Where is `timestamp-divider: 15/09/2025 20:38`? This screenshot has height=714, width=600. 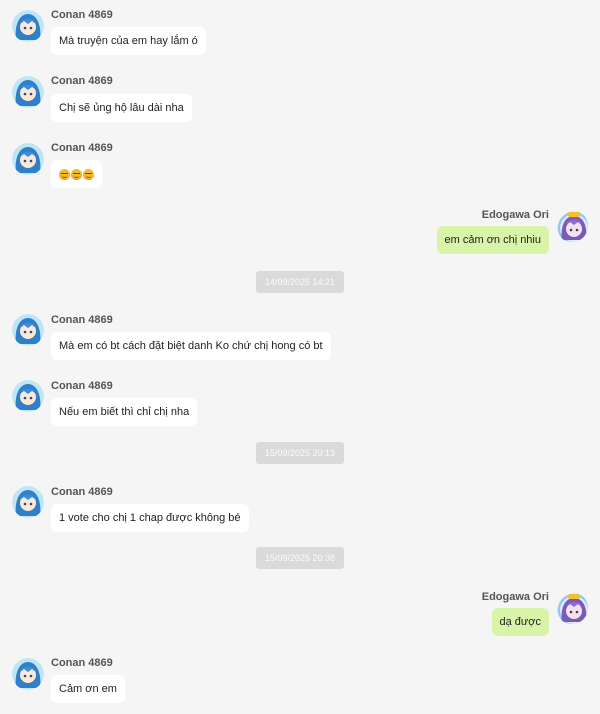 timestamp-divider: 15/09/2025 20:38 is located at coordinates (300, 558).